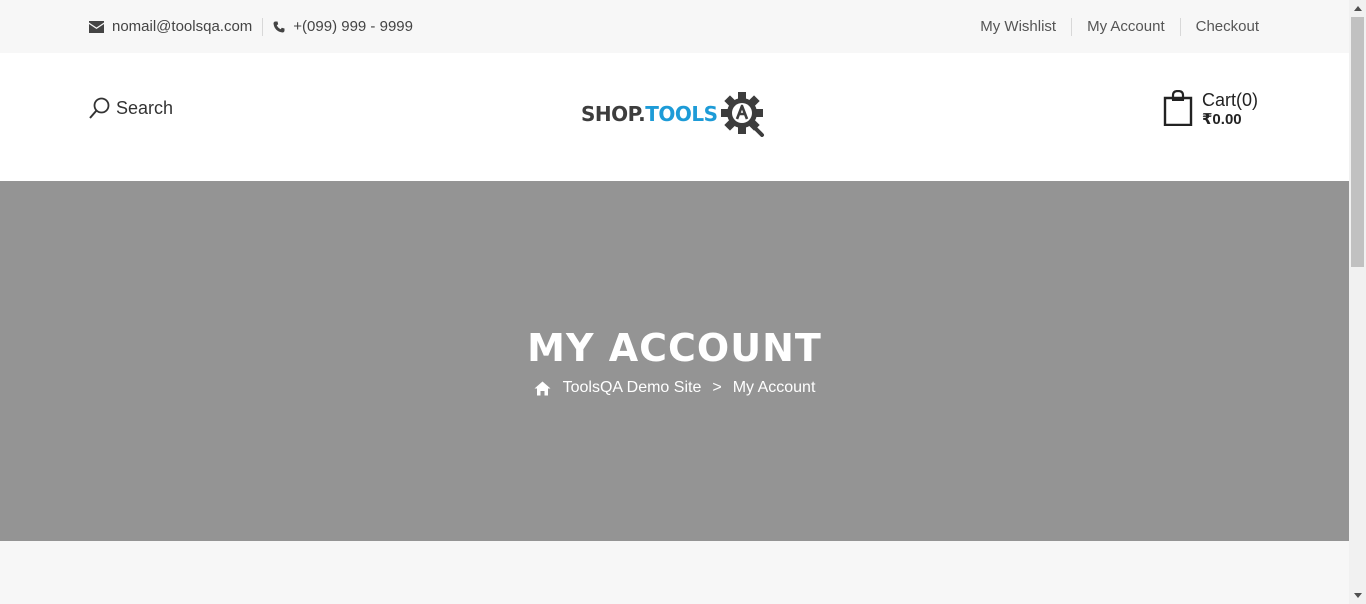 Image resolution: width=1366 pixels, height=604 pixels. What do you see at coordinates (613, 114) in the screenshot?
I see `logo-text-shop: SHOP.` at bounding box center [613, 114].